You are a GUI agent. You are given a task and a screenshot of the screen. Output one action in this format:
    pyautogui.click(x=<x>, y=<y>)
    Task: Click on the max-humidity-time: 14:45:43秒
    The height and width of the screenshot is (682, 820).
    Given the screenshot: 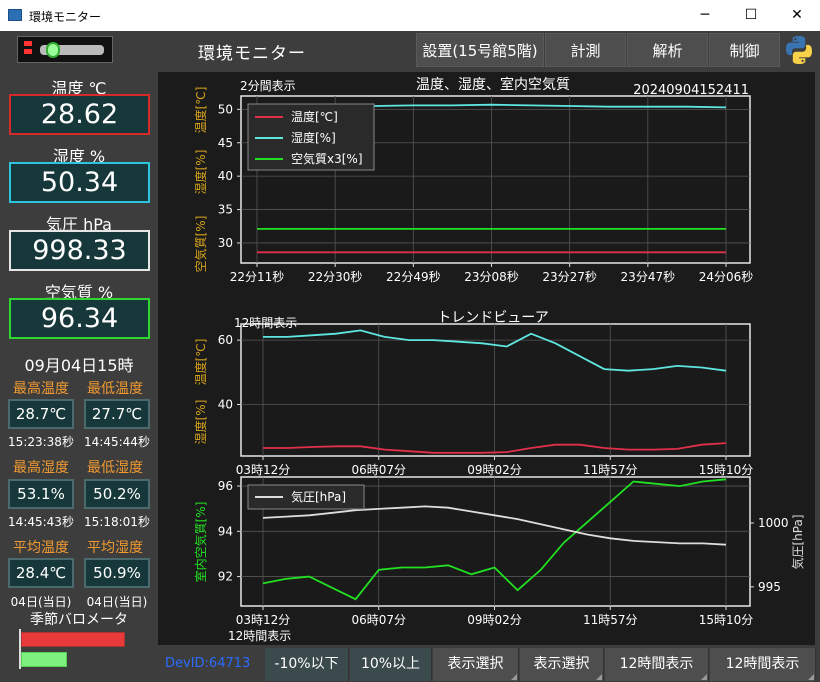 What is the action you would take?
    pyautogui.click(x=41, y=522)
    